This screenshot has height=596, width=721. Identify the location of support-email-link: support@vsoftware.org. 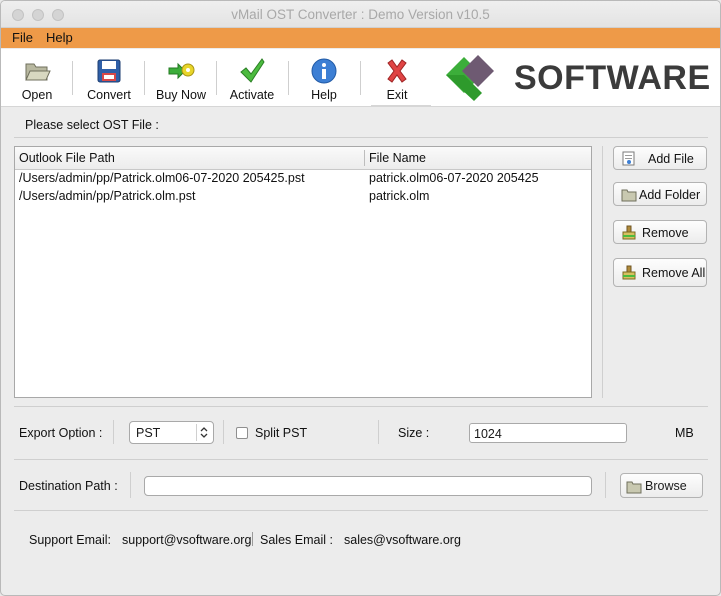
(186, 540).